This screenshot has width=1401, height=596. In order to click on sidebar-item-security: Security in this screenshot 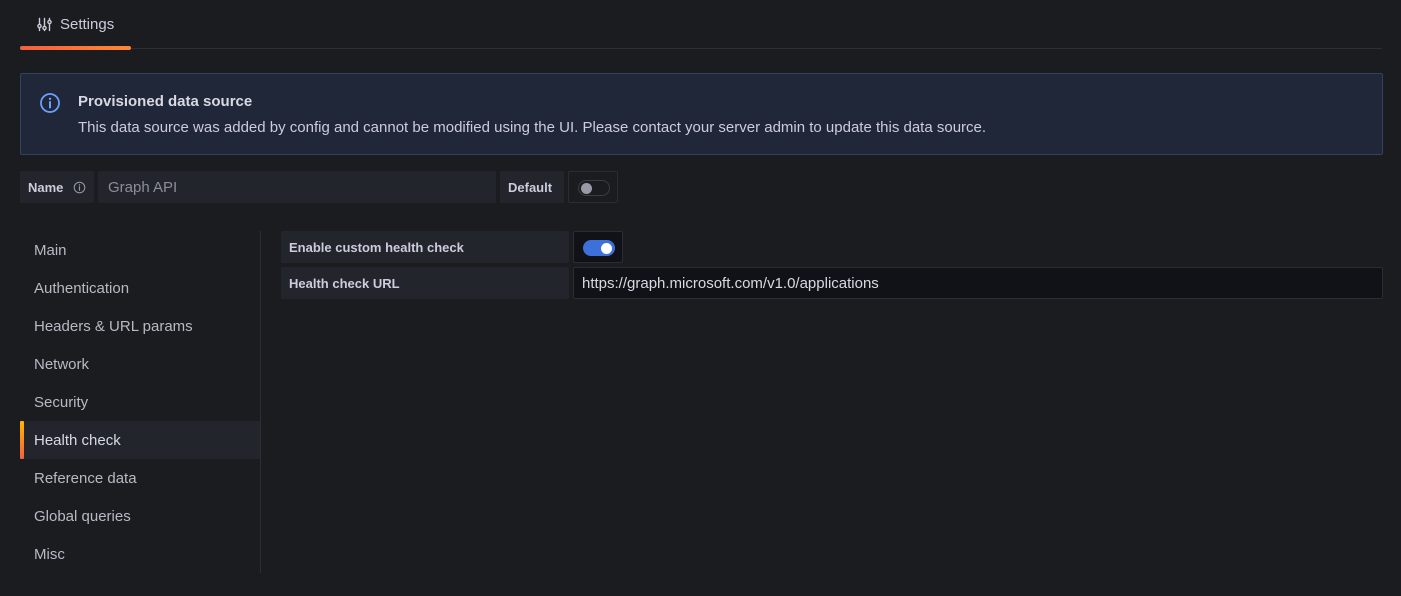, I will do `click(140, 402)`.